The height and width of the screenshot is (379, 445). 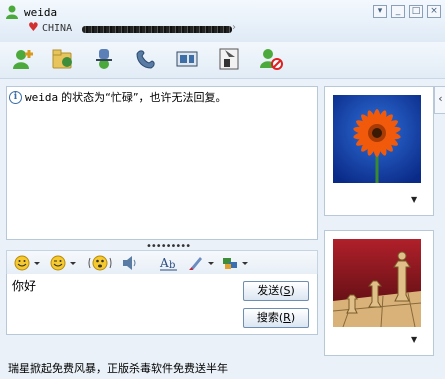 What do you see at coordinates (162, 304) in the screenshot?
I see `message-input: 你好 发送(S) 搜索(R)` at bounding box center [162, 304].